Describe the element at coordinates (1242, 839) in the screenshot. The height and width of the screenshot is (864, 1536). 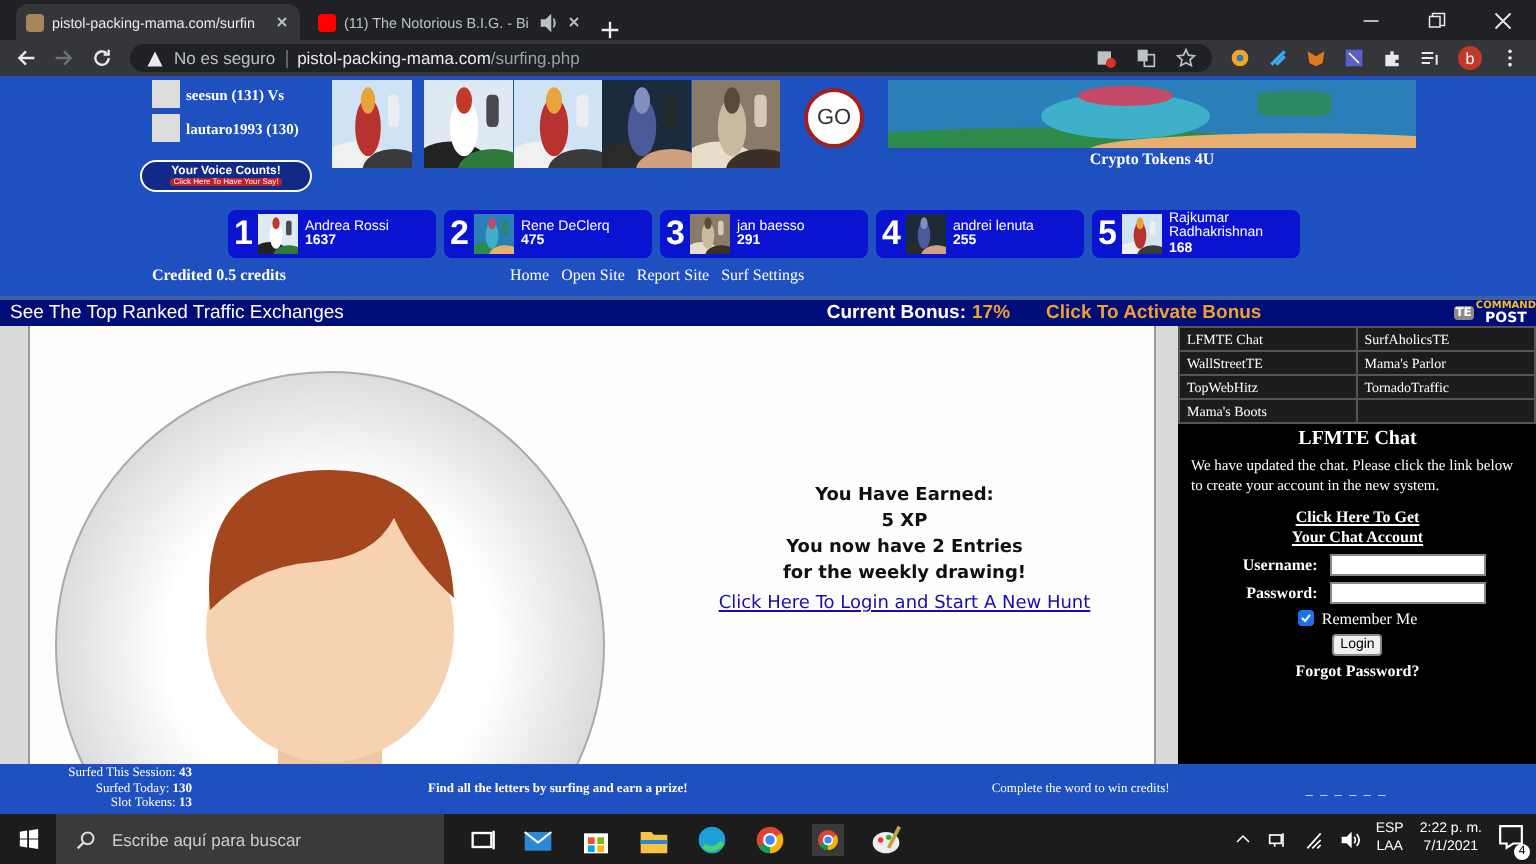
I see `caret-icon` at that location.